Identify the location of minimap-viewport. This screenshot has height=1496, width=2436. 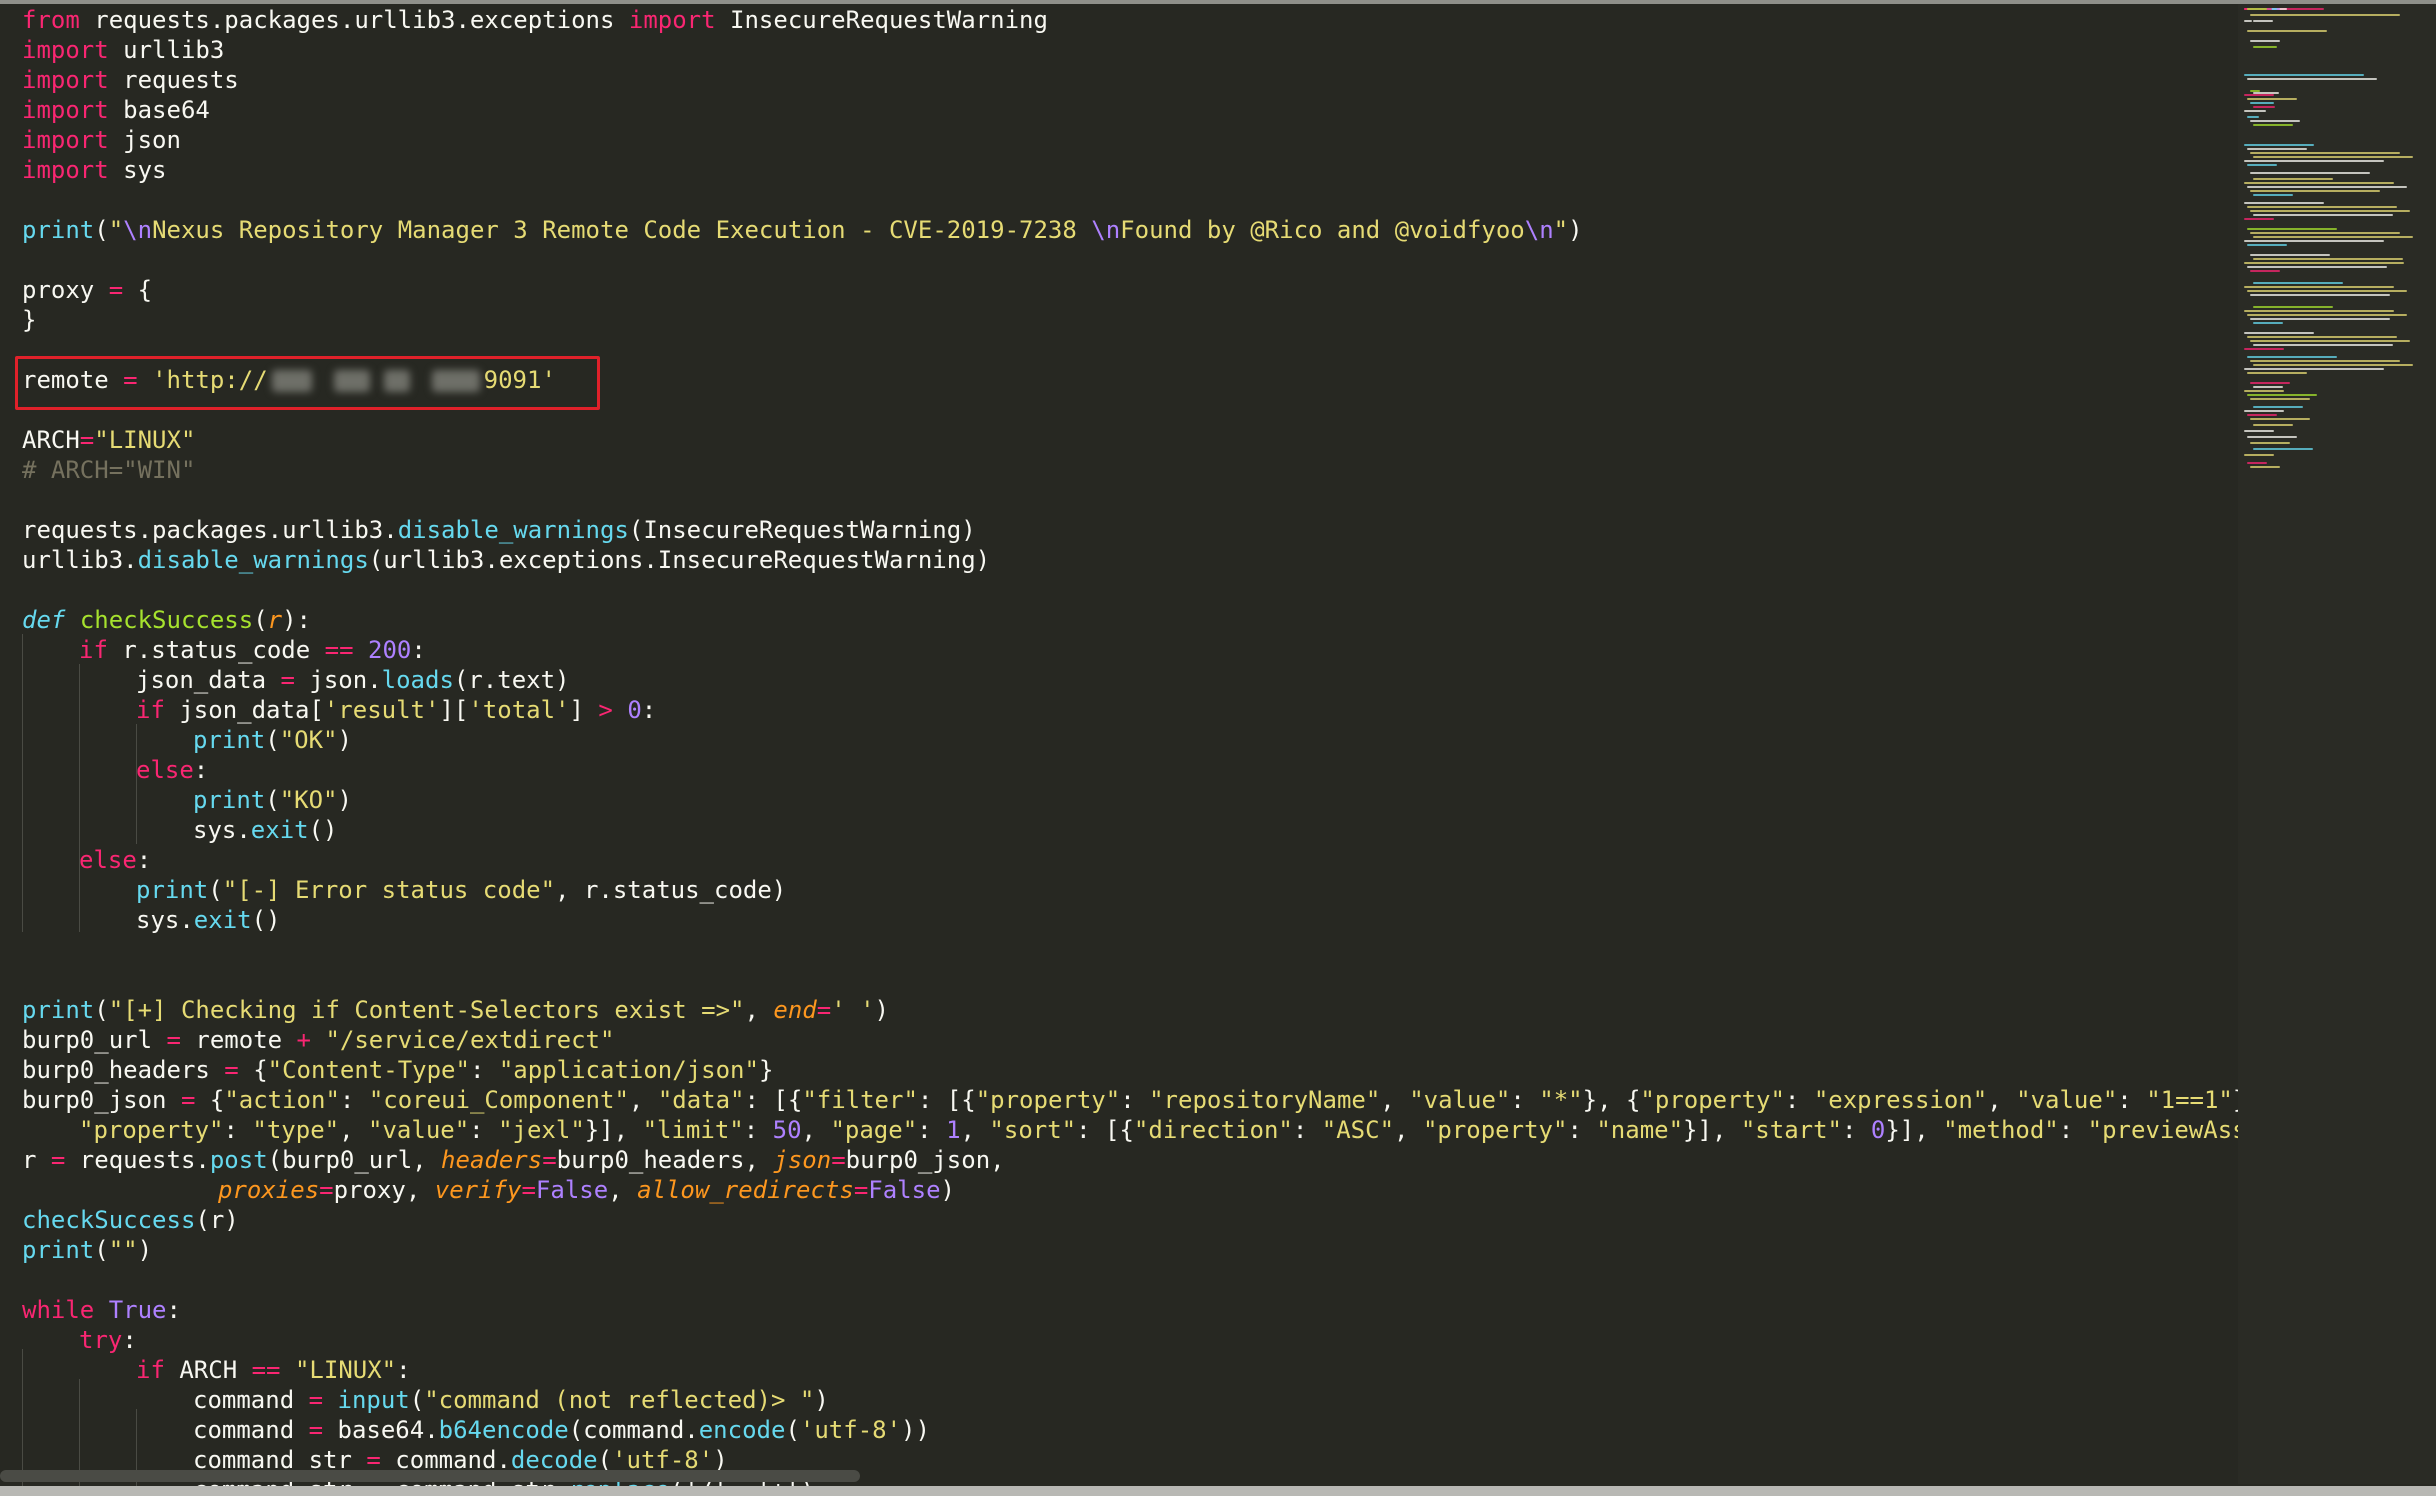
(2337, 744).